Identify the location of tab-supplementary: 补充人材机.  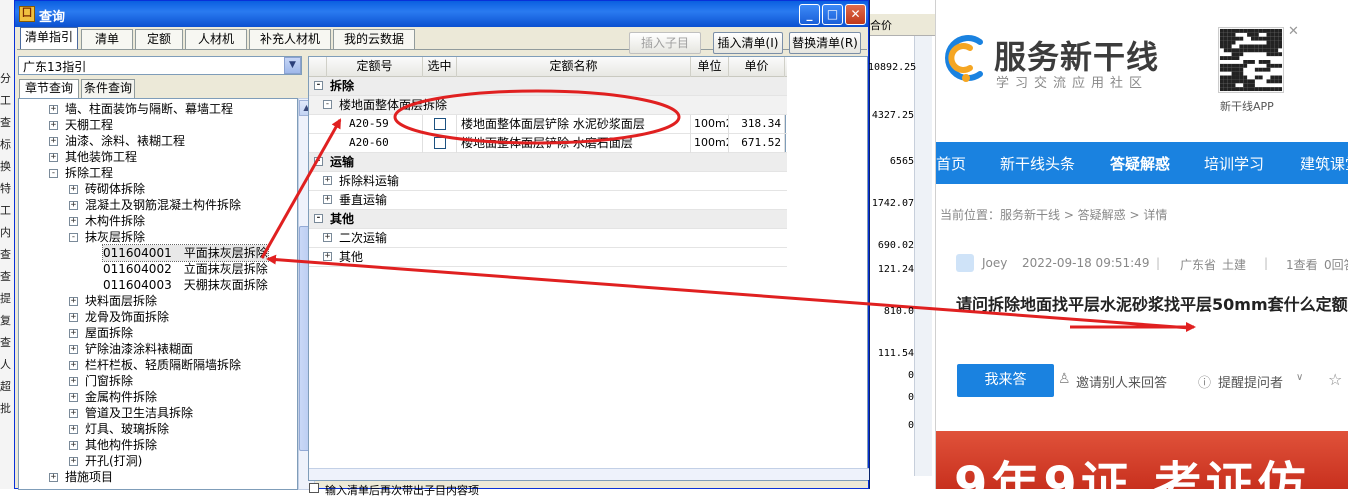
(290, 39).